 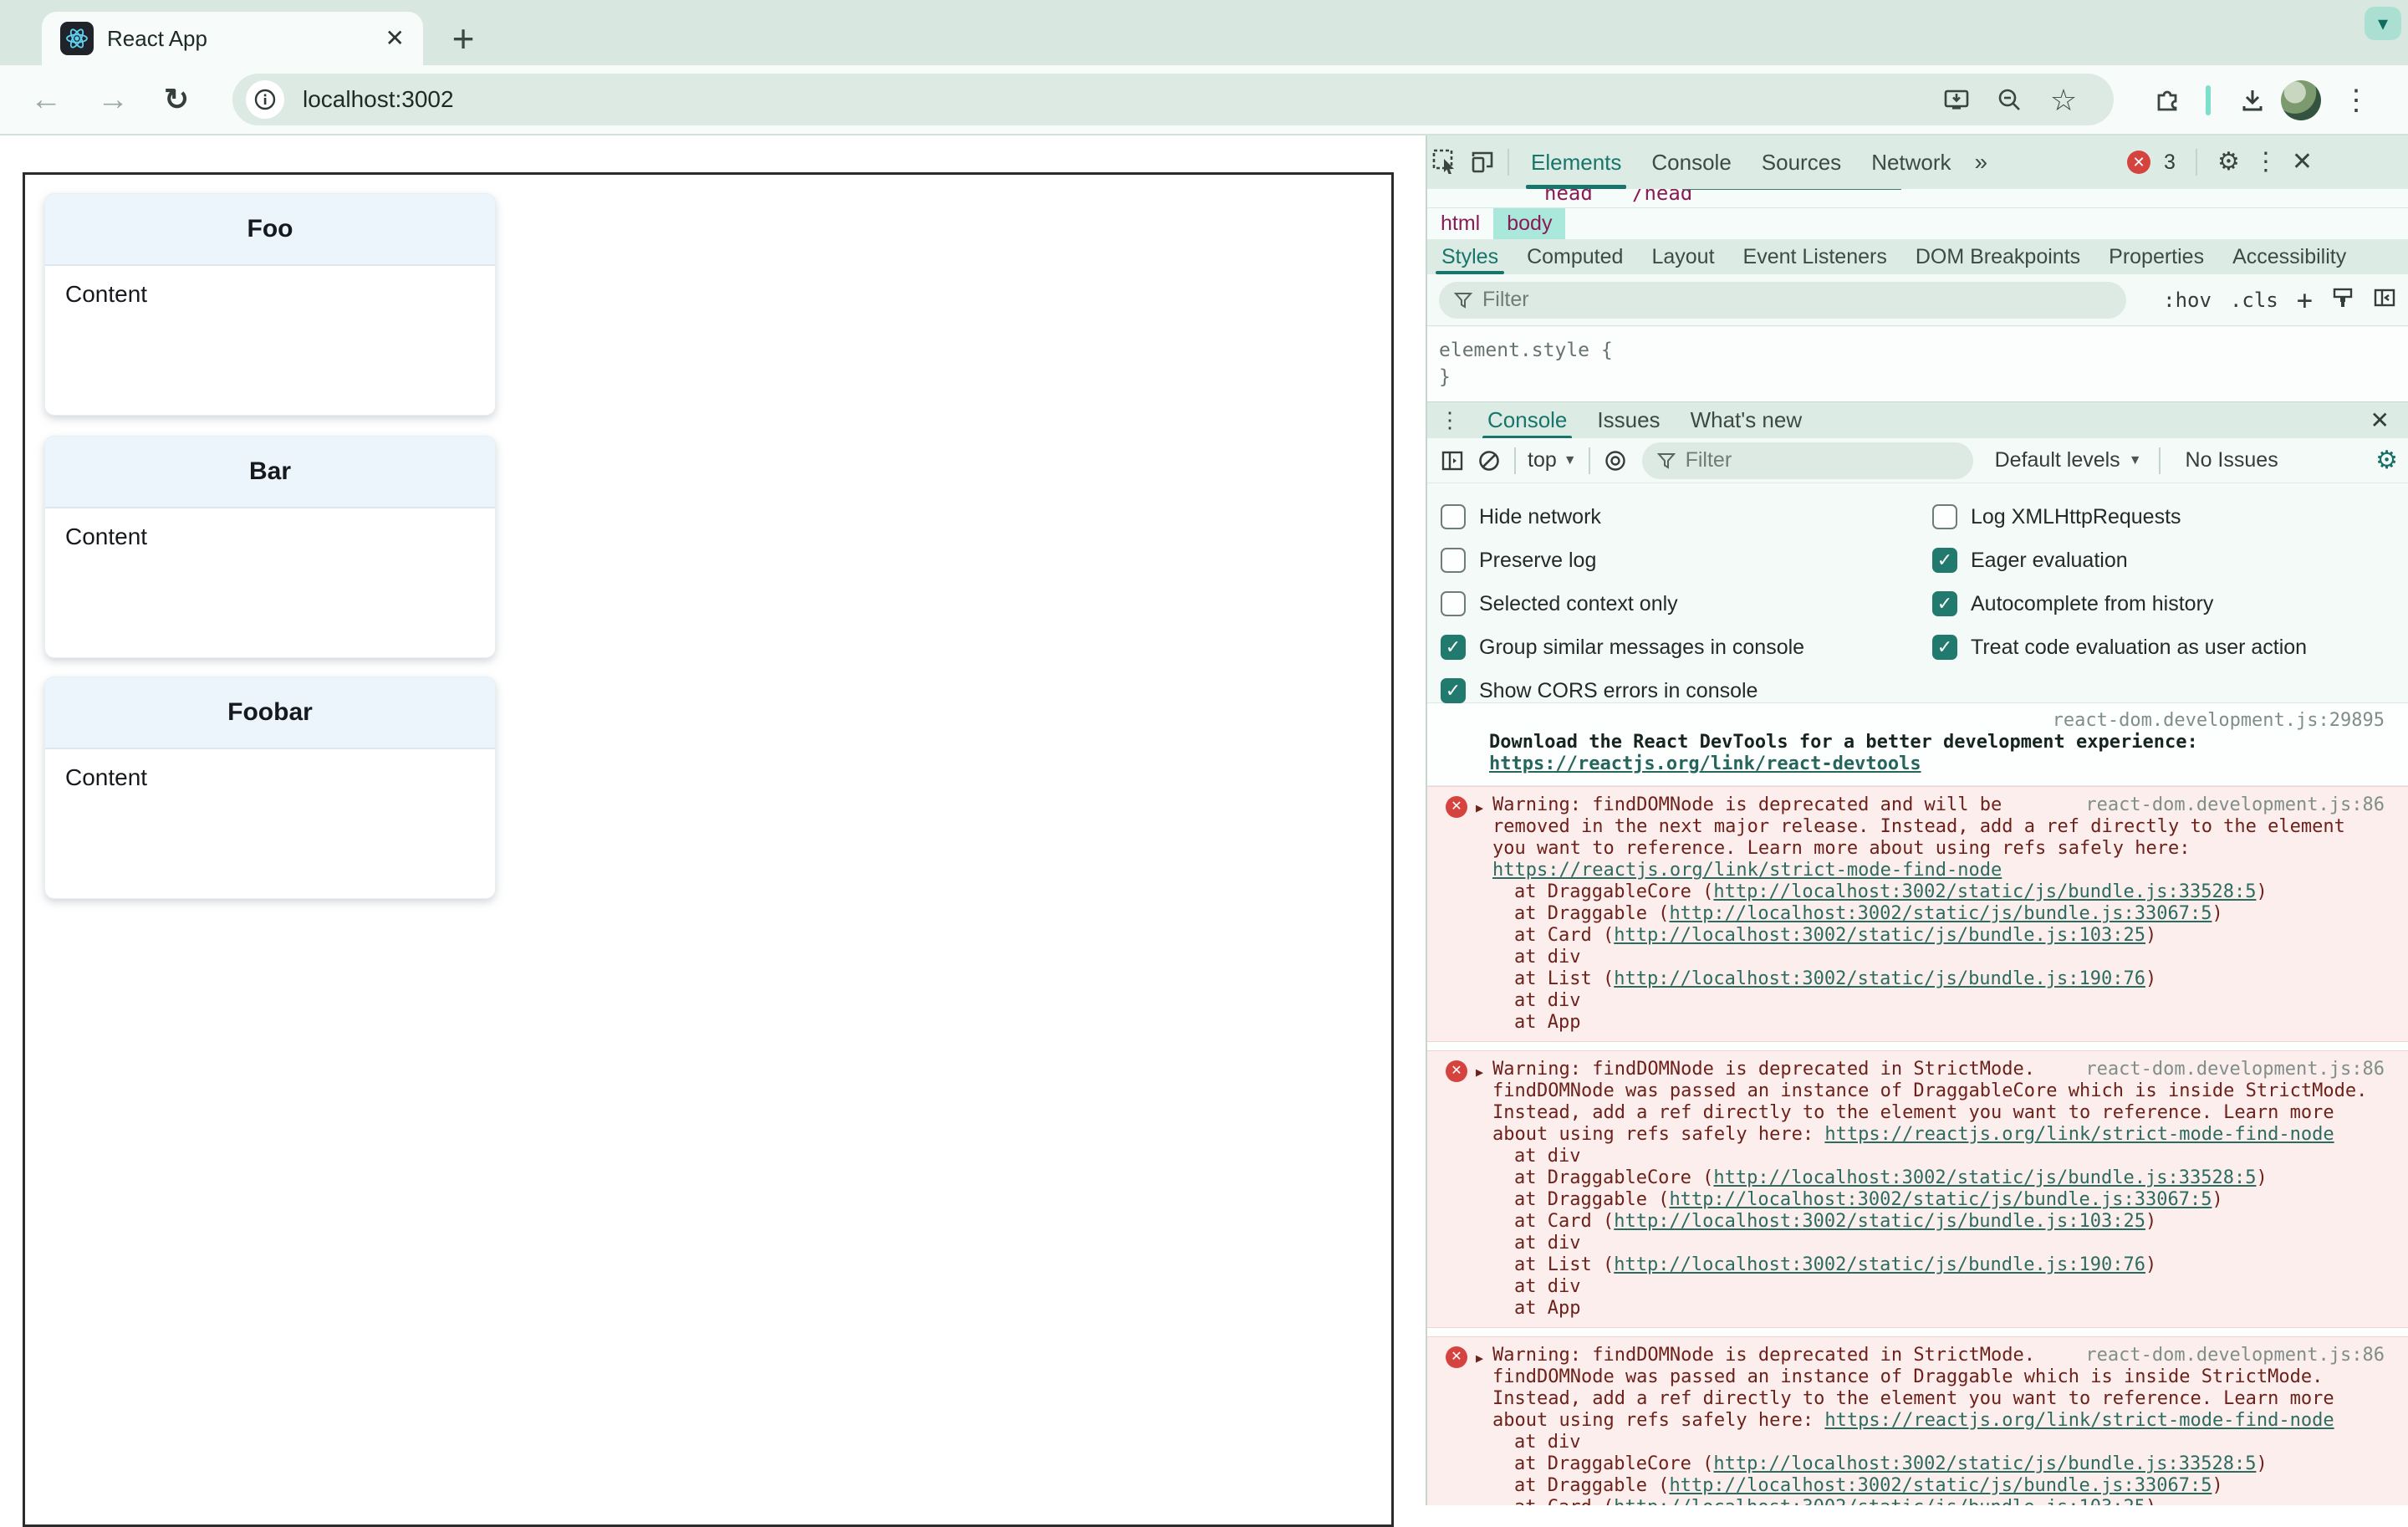 What do you see at coordinates (1453, 461) in the screenshot?
I see `console-sidebar-toggle-icon` at bounding box center [1453, 461].